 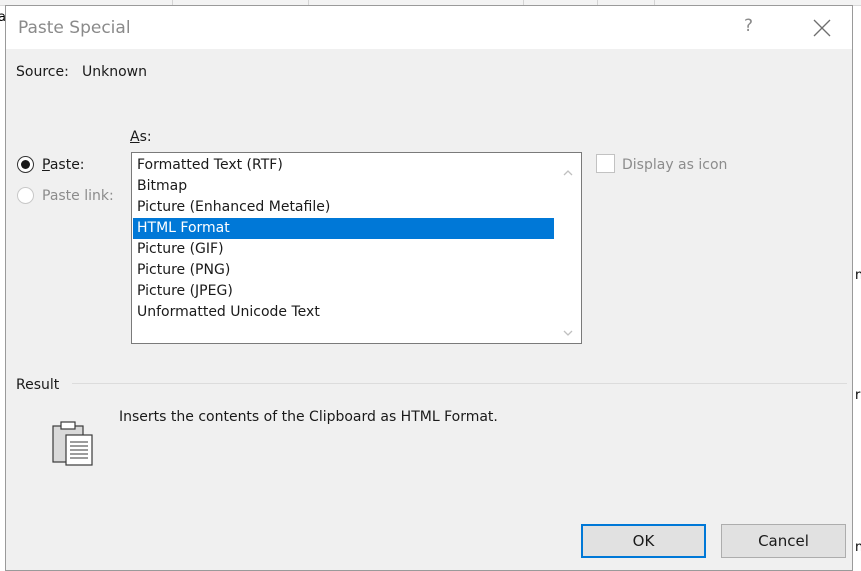 I want to click on display-as-icon-label: Display as icon, so click(x=674, y=165).